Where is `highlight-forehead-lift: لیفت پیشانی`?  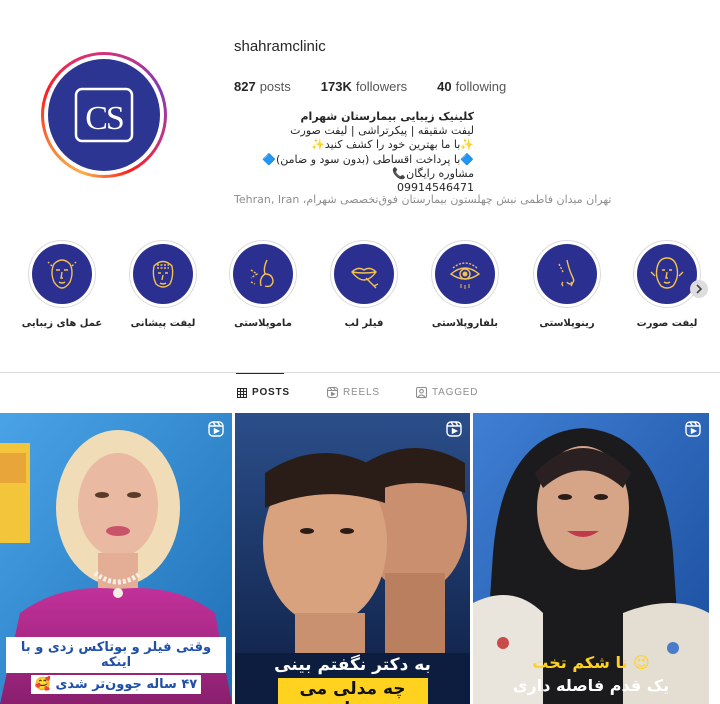
highlight-forehead-lift: لیفت پیشانی is located at coordinates (163, 284).